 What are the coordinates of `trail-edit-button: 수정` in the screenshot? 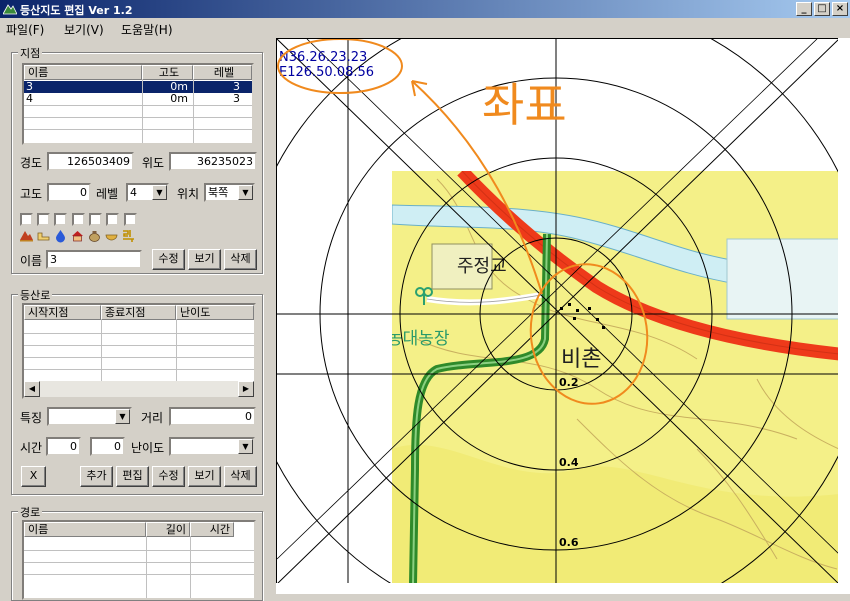 It's located at (168, 476).